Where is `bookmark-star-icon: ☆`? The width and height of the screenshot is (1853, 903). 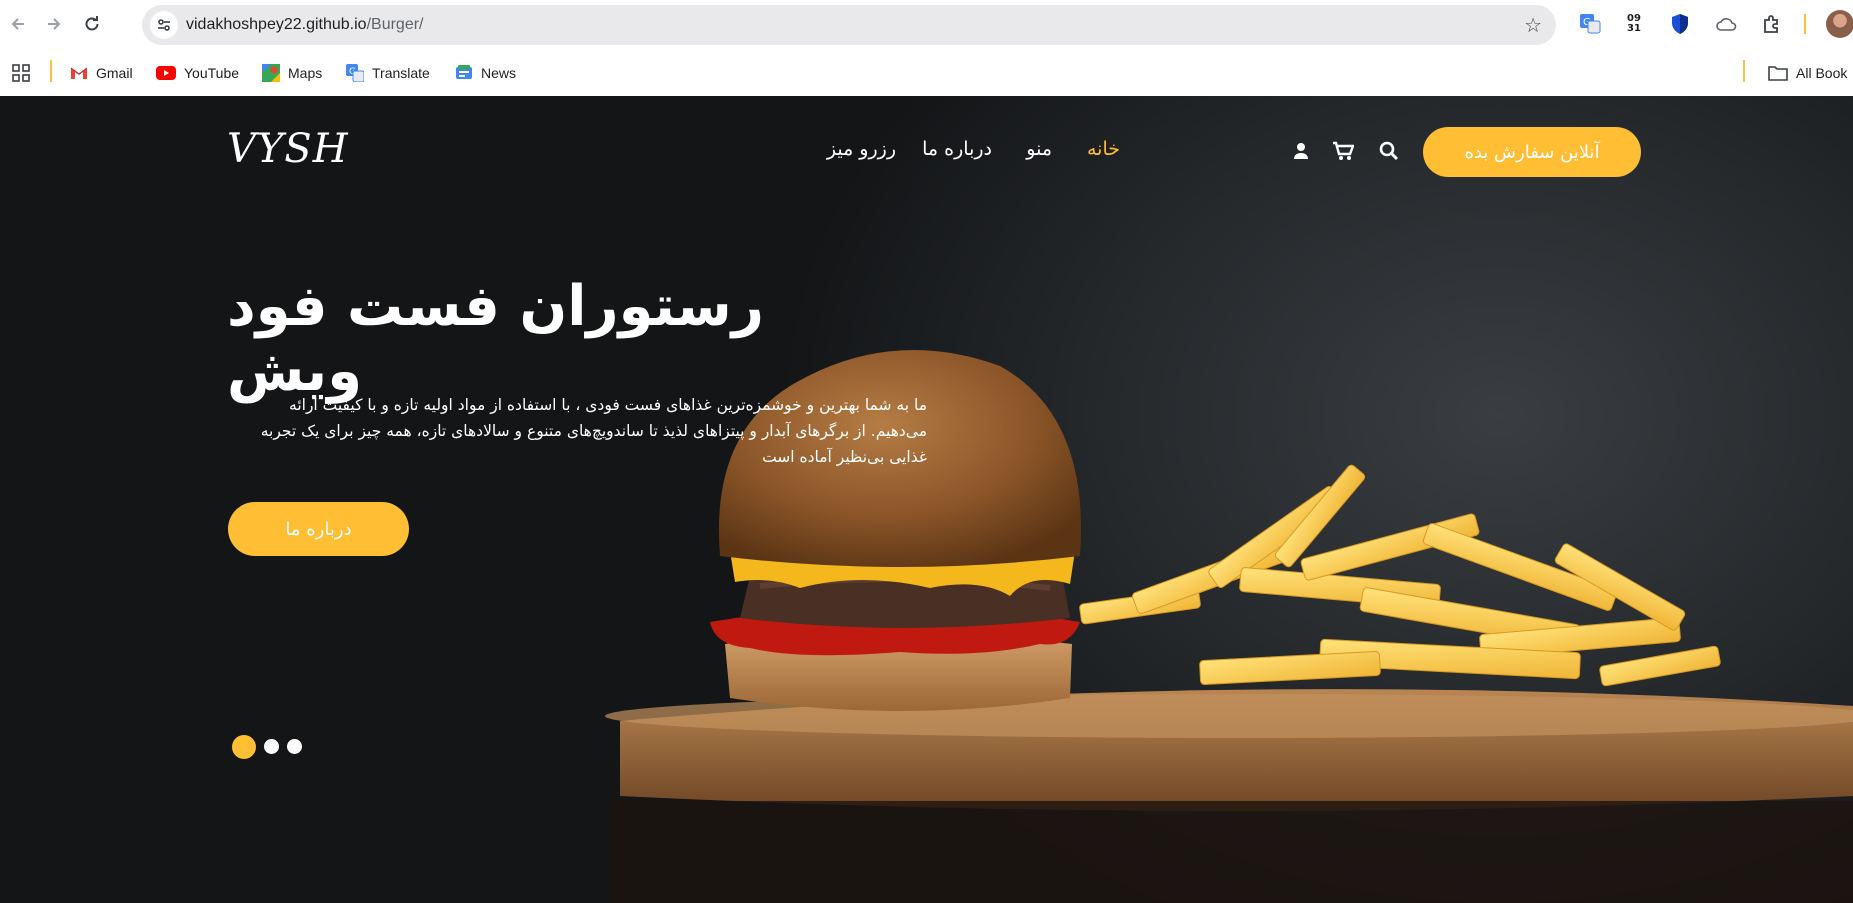
bookmark-star-icon: ☆ is located at coordinates (1533, 25).